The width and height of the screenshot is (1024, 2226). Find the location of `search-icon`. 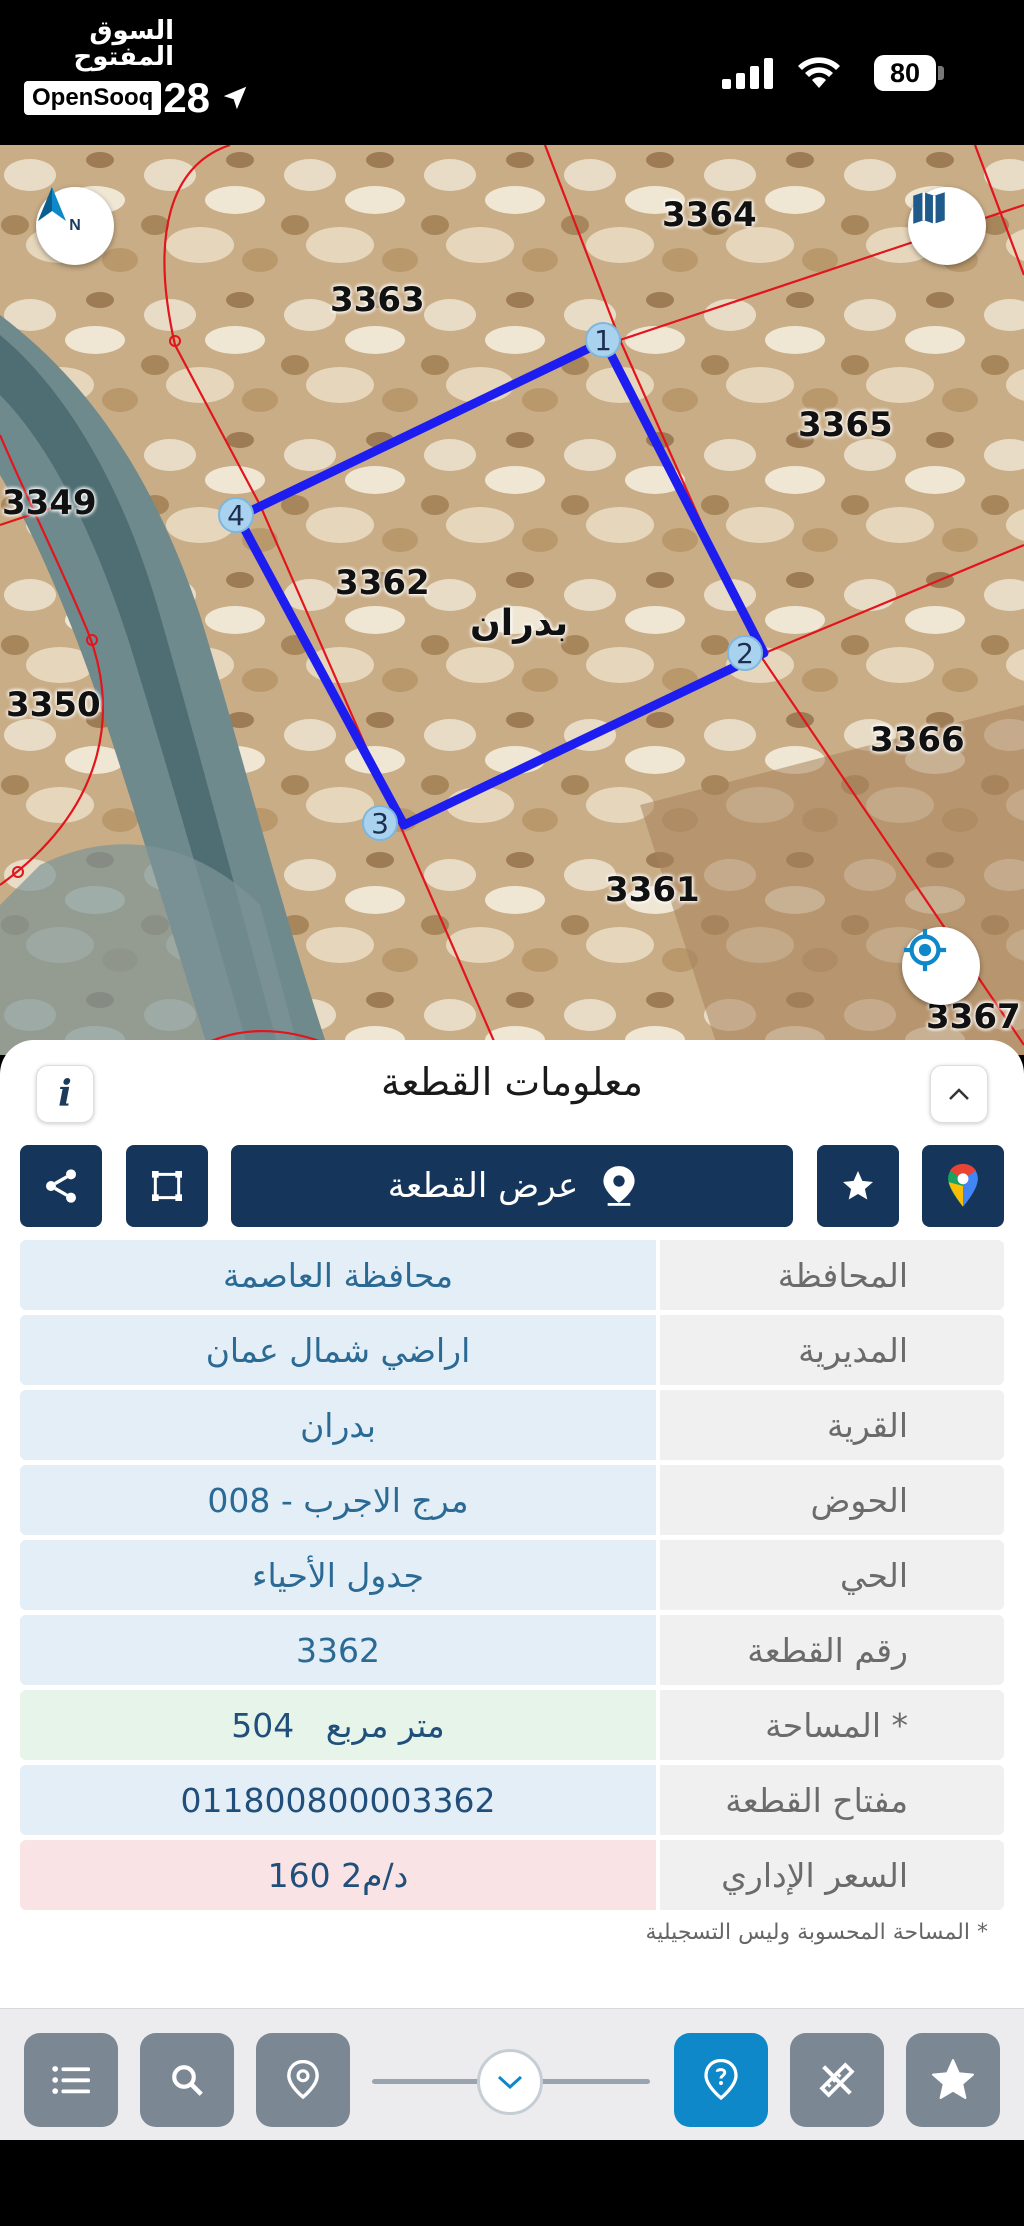

search-icon is located at coordinates (187, 2080).